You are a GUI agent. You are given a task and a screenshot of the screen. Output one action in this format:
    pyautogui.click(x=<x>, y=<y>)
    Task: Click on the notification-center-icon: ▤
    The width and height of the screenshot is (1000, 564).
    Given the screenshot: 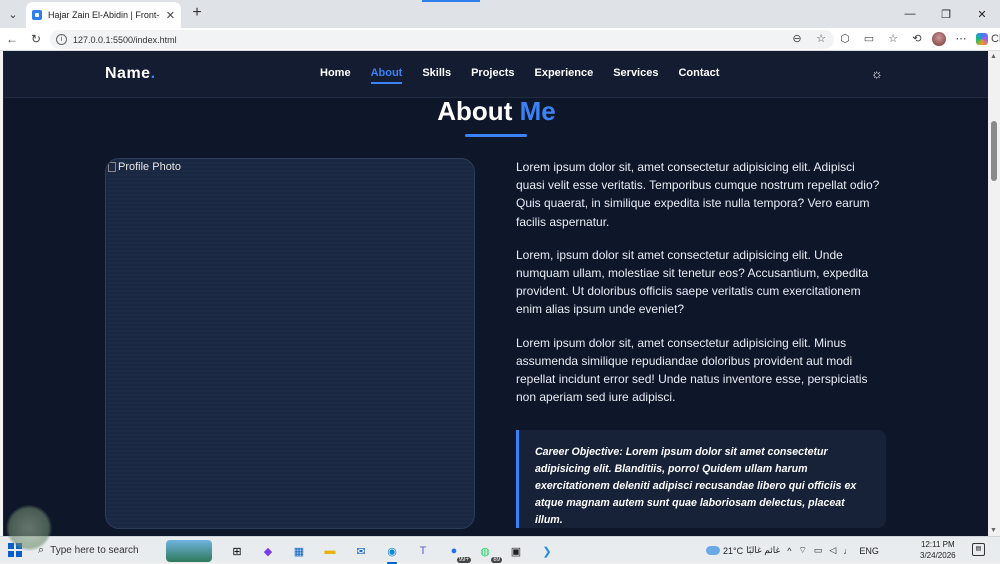 What is the action you would take?
    pyautogui.click(x=978, y=549)
    